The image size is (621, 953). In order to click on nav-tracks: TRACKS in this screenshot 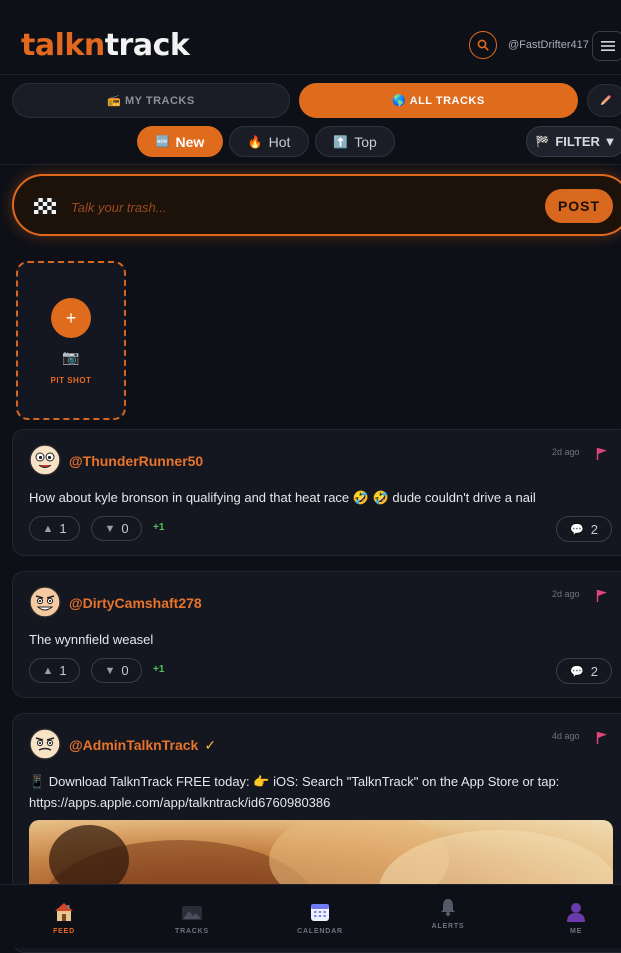, I will do `click(192, 916)`.